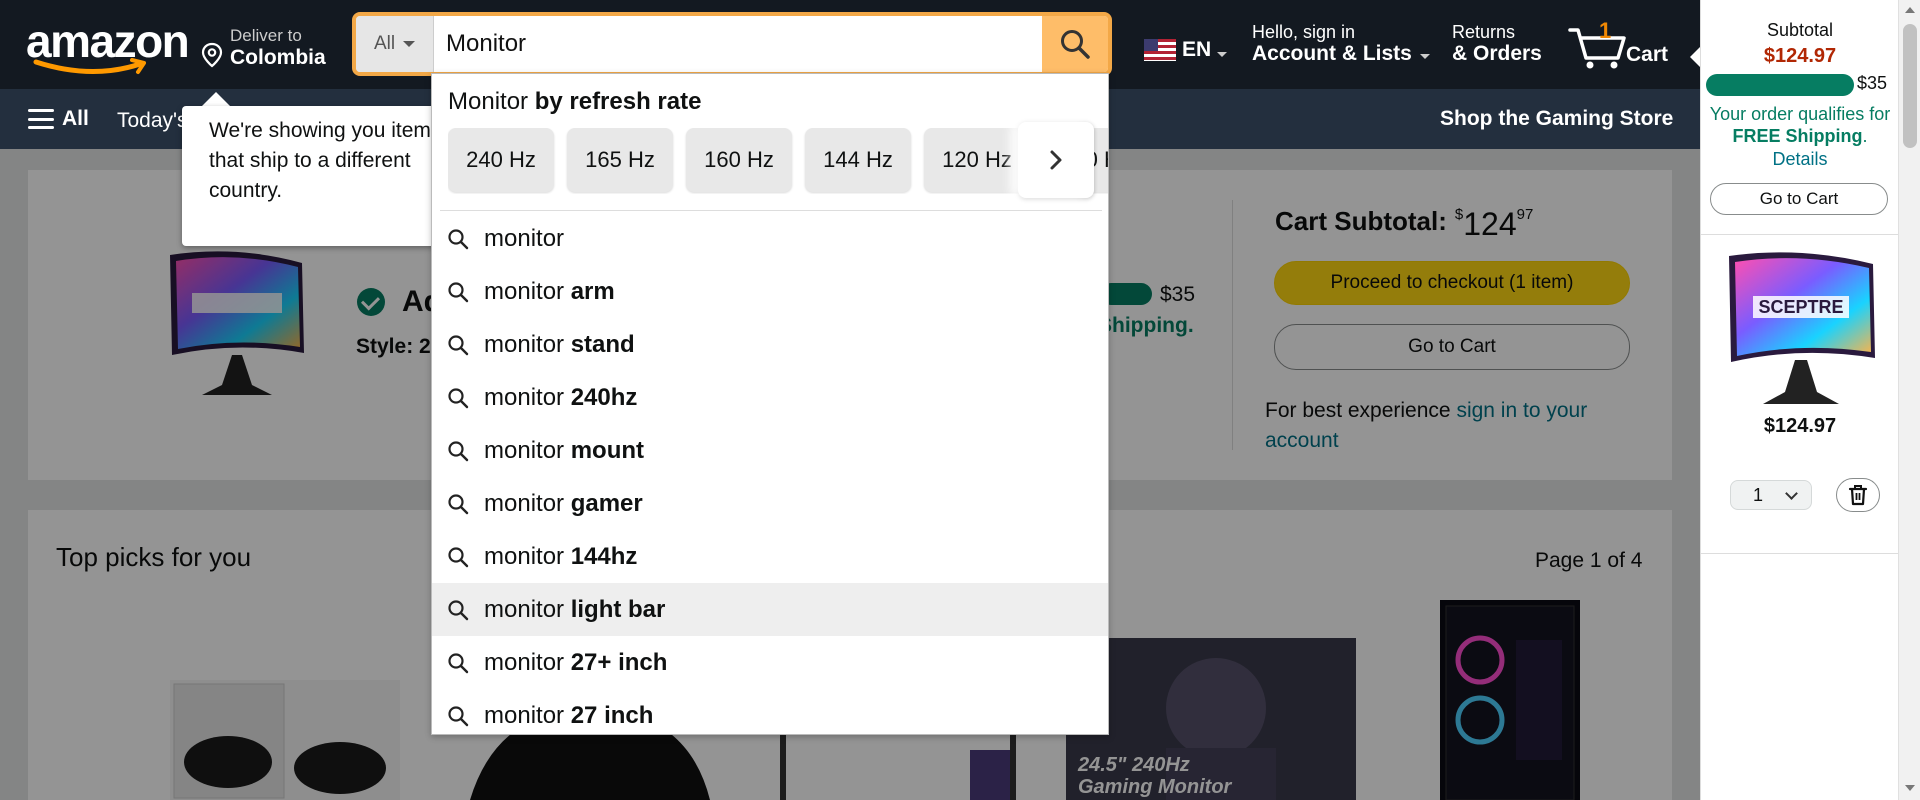 This screenshot has height=800, width=1920. Describe the element at coordinates (606, 503) in the screenshot. I see `suggestion-bold: gamer` at that location.